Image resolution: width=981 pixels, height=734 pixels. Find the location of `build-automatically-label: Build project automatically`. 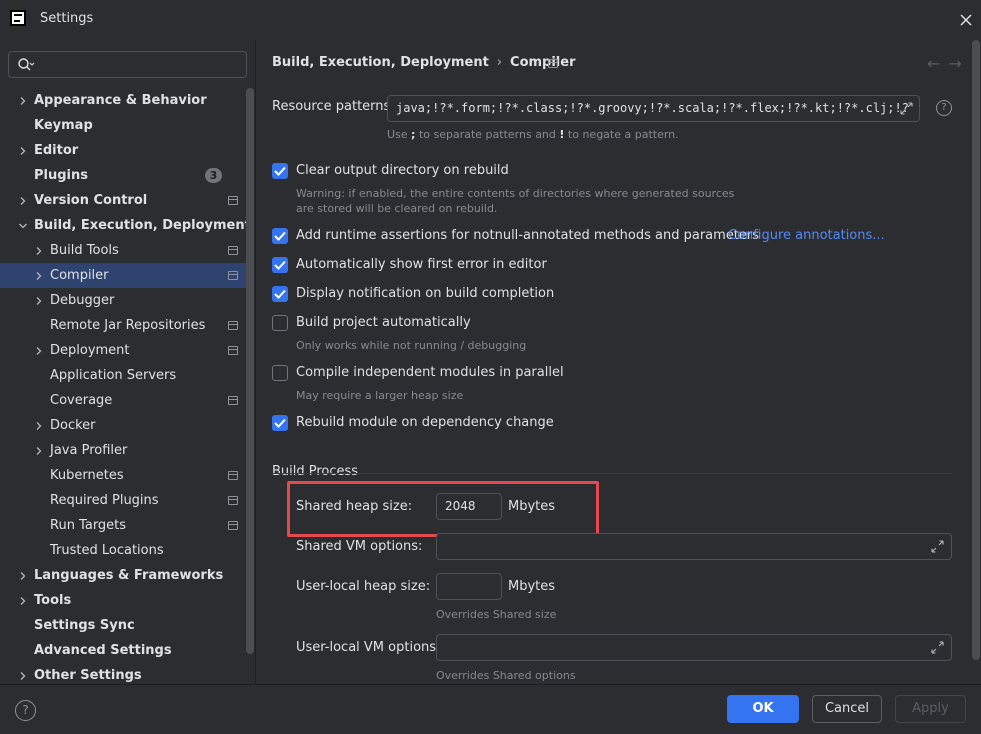

build-automatically-label: Build project automatically is located at coordinates (383, 322).